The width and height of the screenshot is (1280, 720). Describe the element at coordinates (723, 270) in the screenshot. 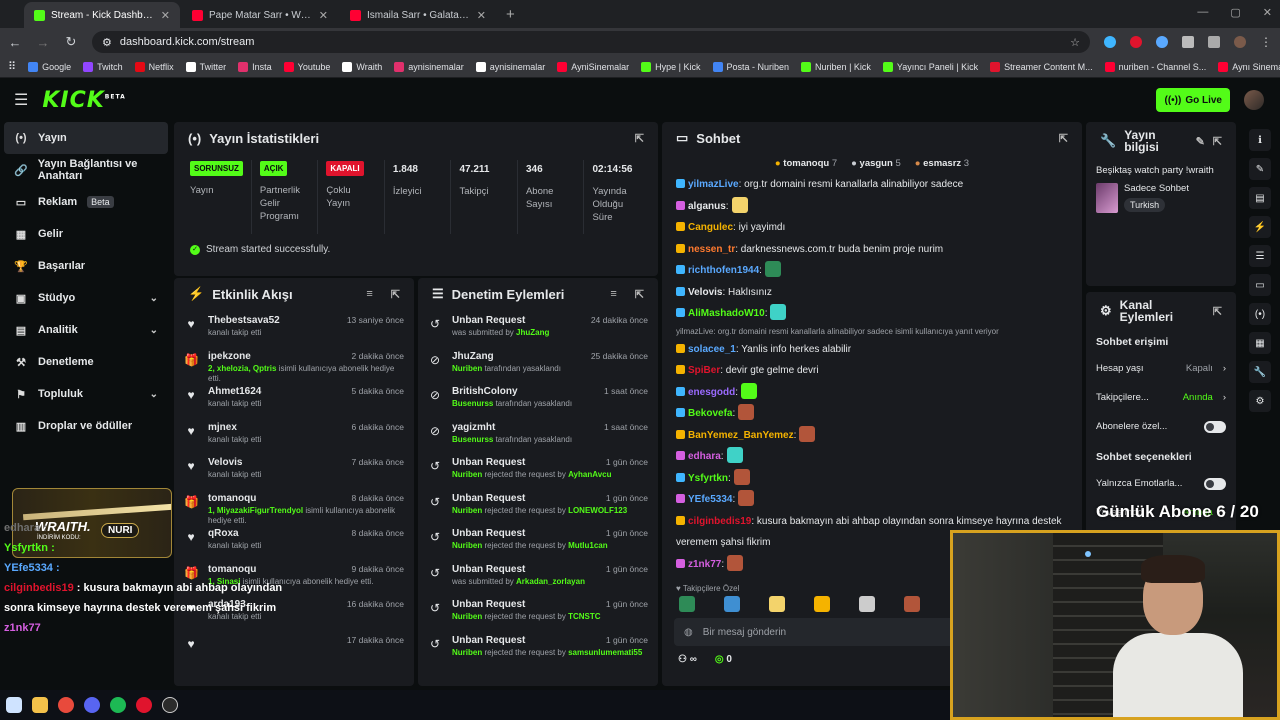

I see `chat-username: richthofen1944` at that location.